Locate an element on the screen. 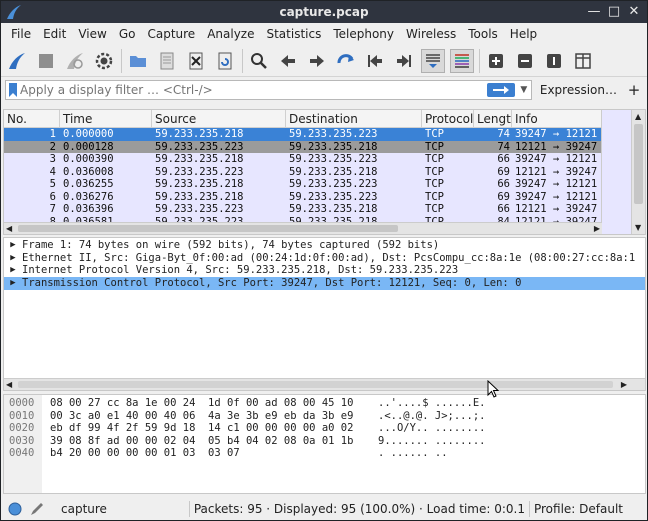 The width and height of the screenshot is (648, 521). close-file-button is located at coordinates (196, 61).